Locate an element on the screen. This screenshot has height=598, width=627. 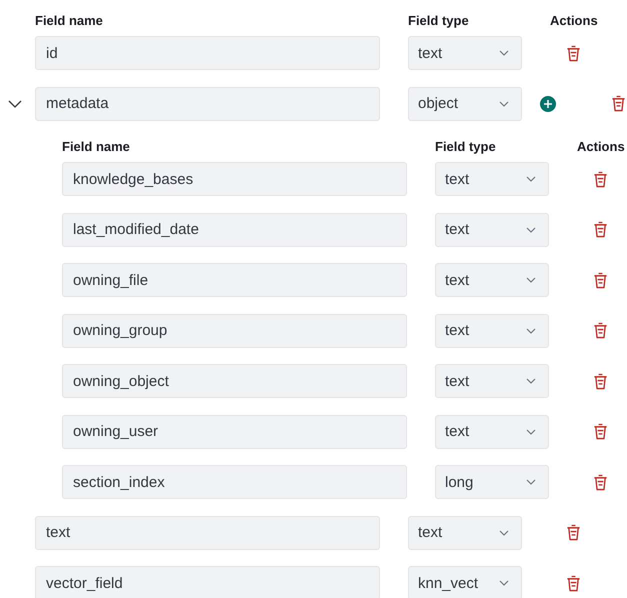
field-type-select: knn_vect is located at coordinates (465, 582).